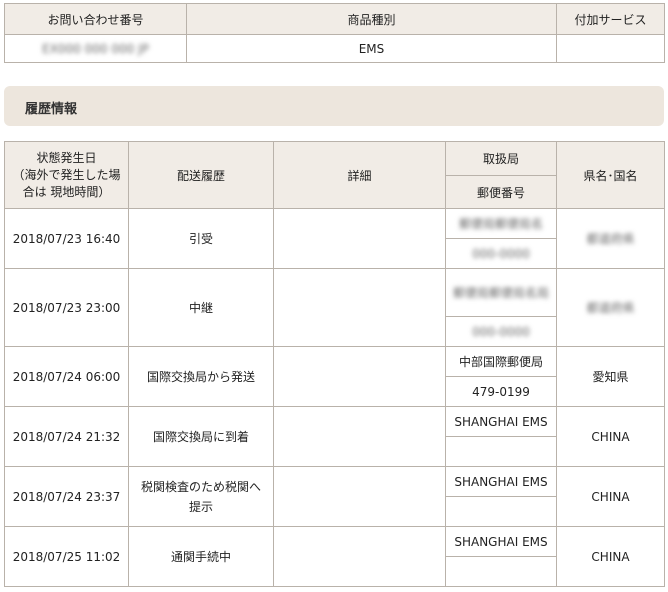 Image resolution: width=668 pixels, height=592 pixels. What do you see at coordinates (95, 19) in the screenshot?
I see `tracking-number-header: お問い合わせ番号` at bounding box center [95, 19].